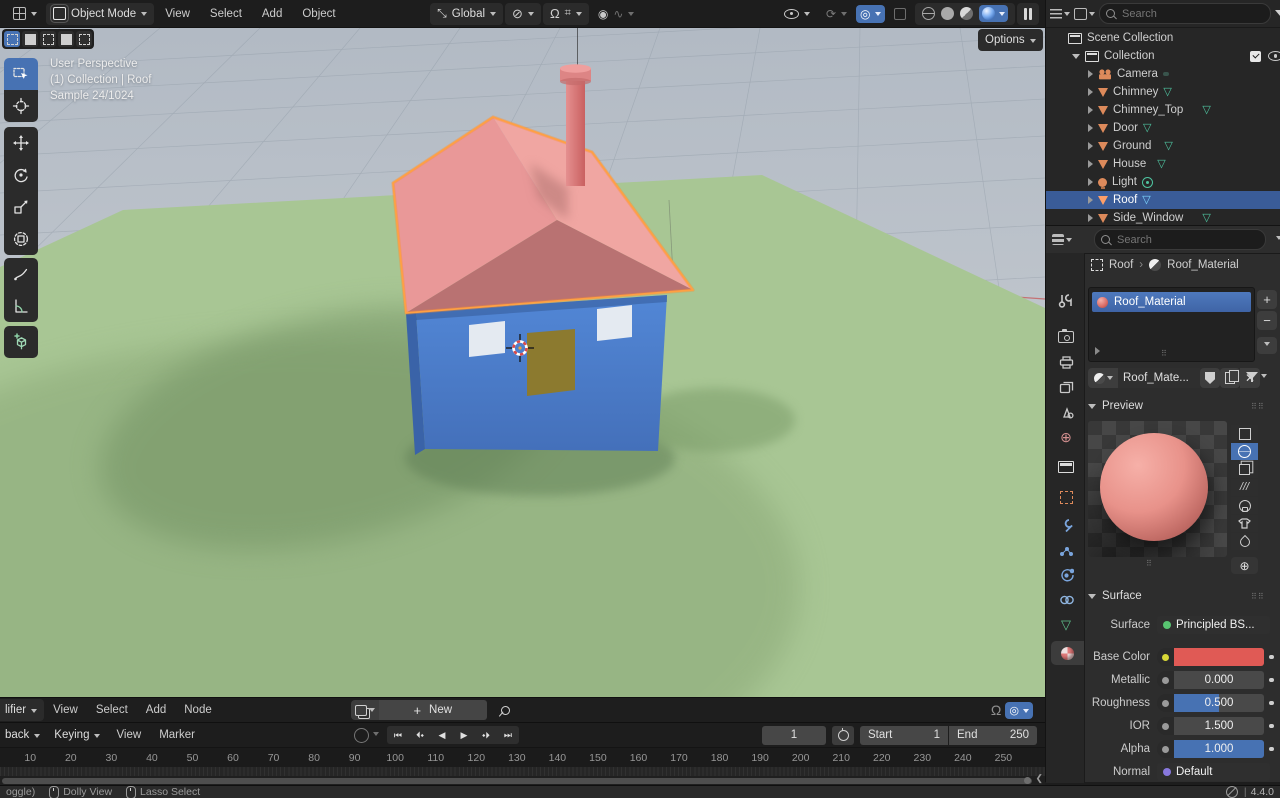 The width and height of the screenshot is (1280, 798). Describe the element at coordinates (1256, 376) in the screenshot. I see `material-filter-button` at that location.